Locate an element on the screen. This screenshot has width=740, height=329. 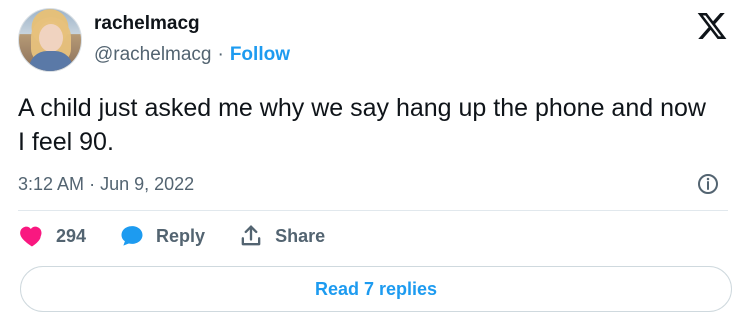
handle-row: @rachelmacg · Follow is located at coordinates (192, 55).